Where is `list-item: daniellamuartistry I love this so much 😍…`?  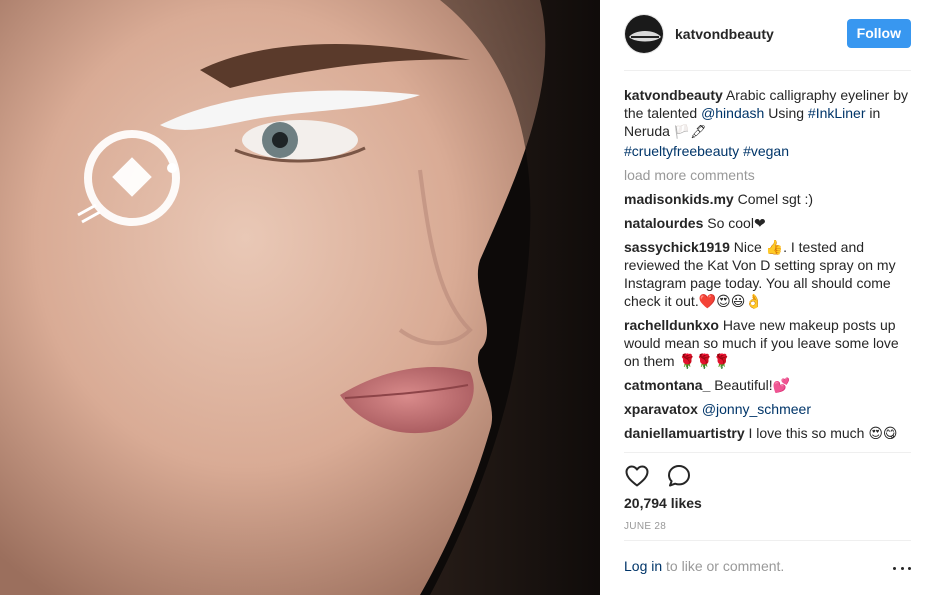
list-item: daniellamuartistry I love this so much 😍… is located at coordinates (767, 433).